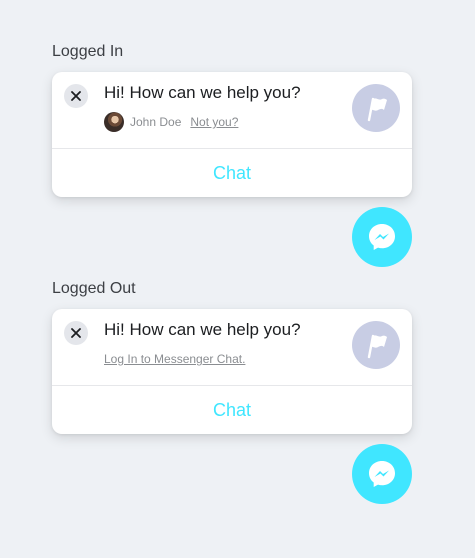 The width and height of the screenshot is (475, 558). What do you see at coordinates (94, 288) in the screenshot?
I see `section-label-logged-out: Logged Out` at bounding box center [94, 288].